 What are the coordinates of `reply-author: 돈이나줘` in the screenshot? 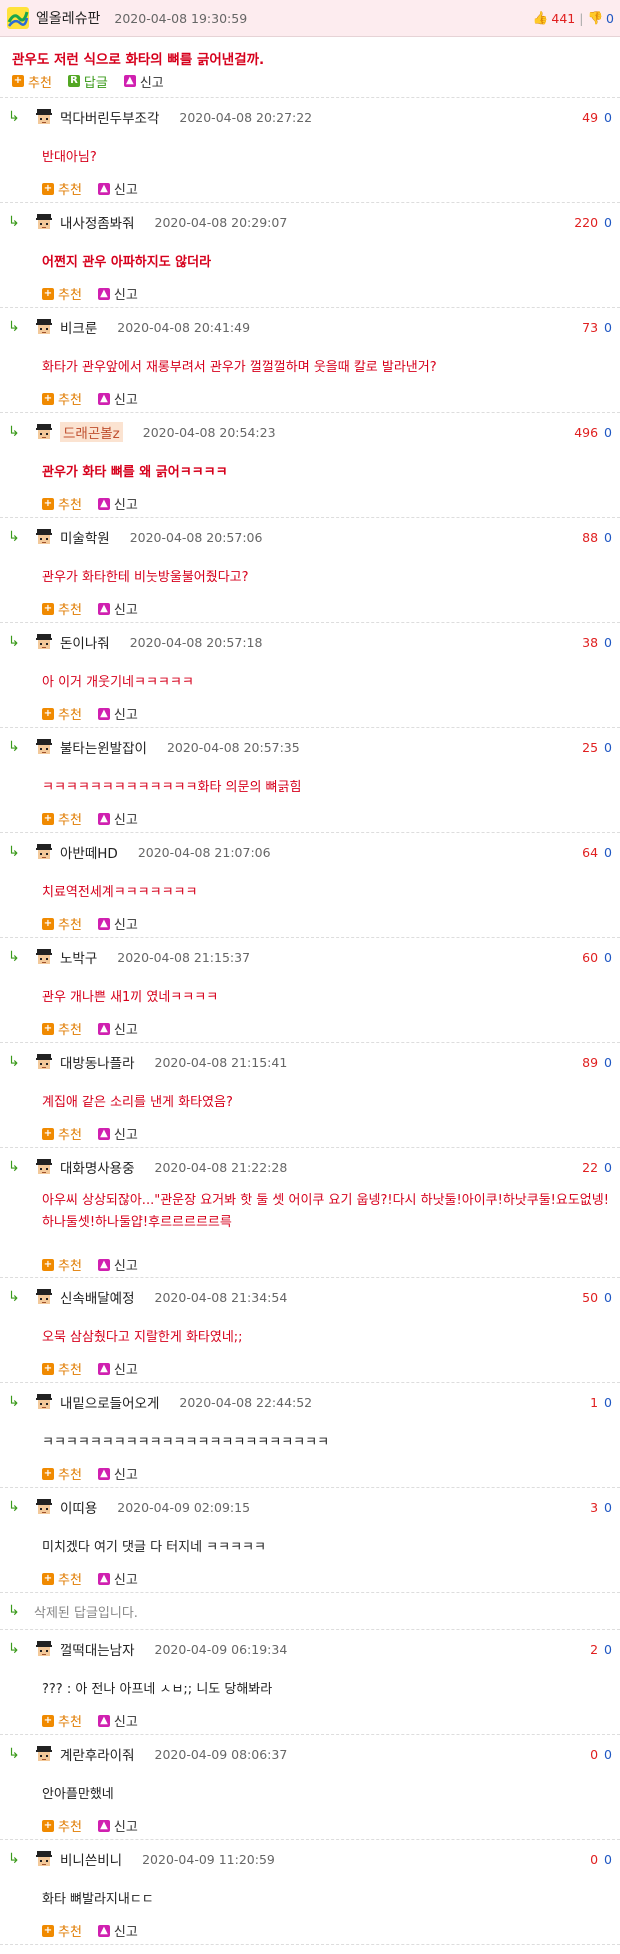 It's located at (85, 642).